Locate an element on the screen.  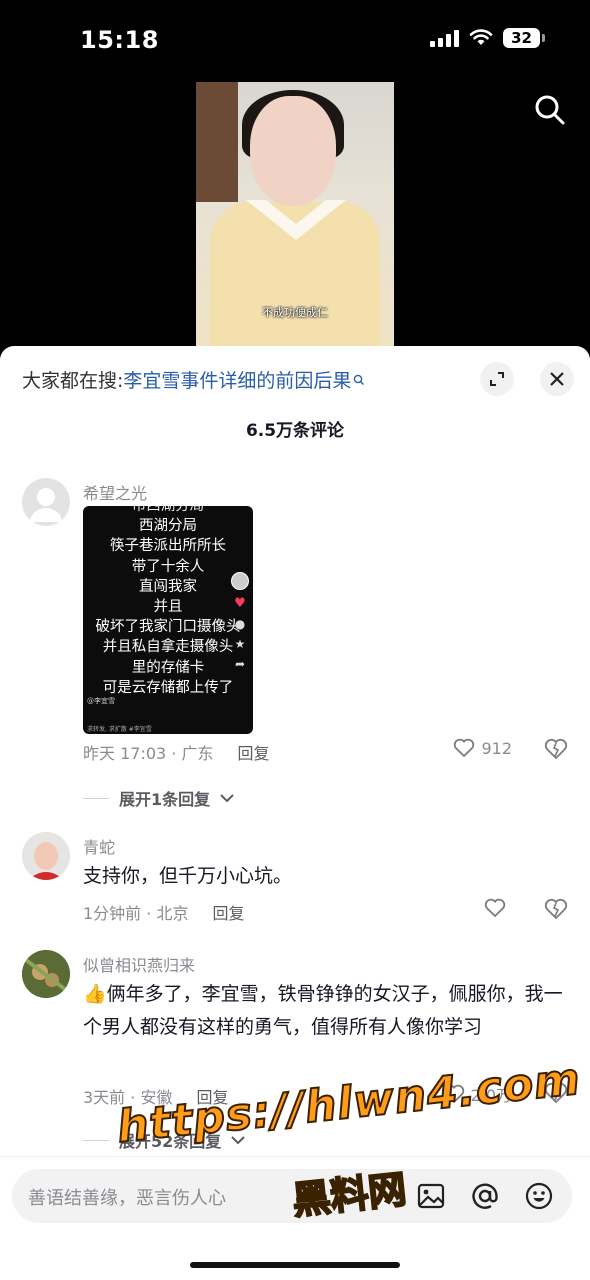
default-avatar-icon is located at coordinates (46, 505).